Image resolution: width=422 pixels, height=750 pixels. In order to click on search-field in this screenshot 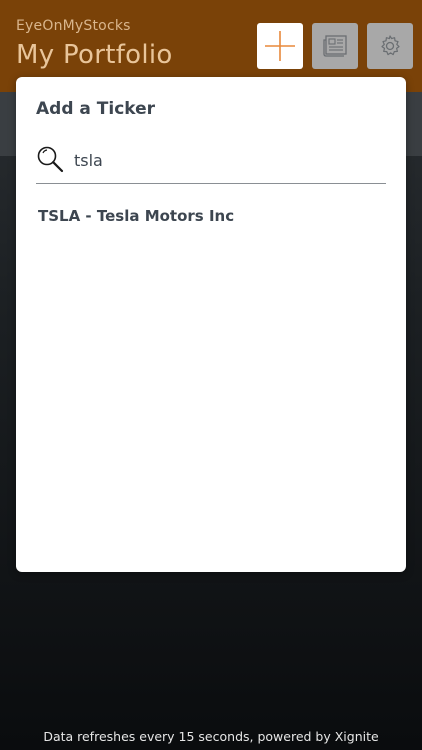, I will do `click(211, 163)`.